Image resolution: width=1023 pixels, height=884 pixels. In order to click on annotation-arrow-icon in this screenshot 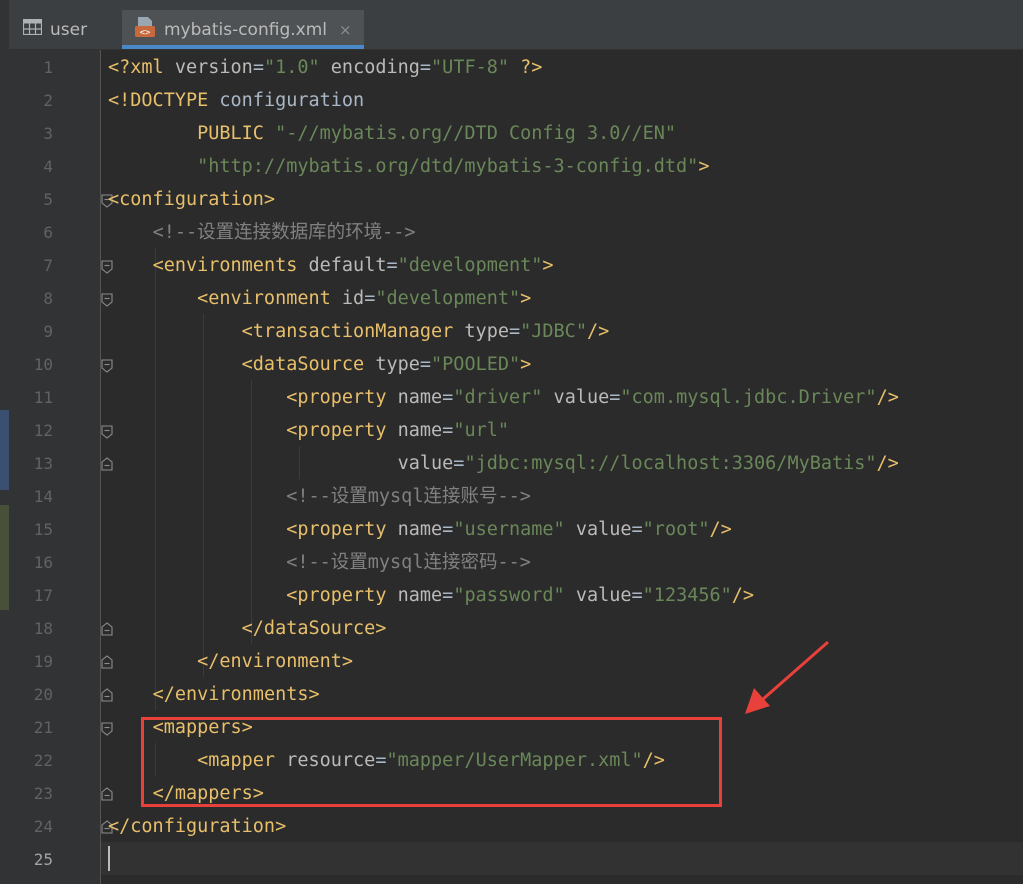, I will do `click(787, 677)`.